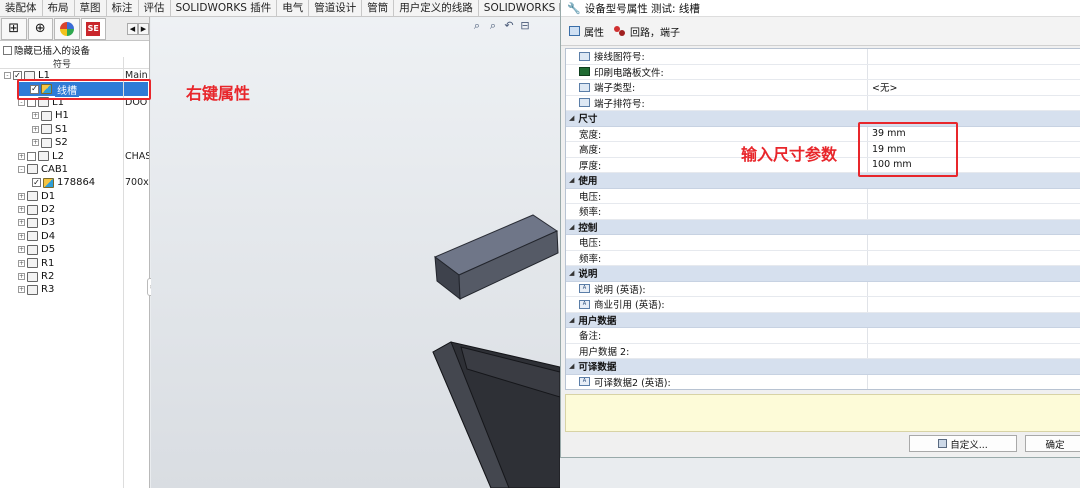 The image size is (1080, 488). What do you see at coordinates (74, 262) in the screenshot?
I see `tree-item: + R1` at bounding box center [74, 262].